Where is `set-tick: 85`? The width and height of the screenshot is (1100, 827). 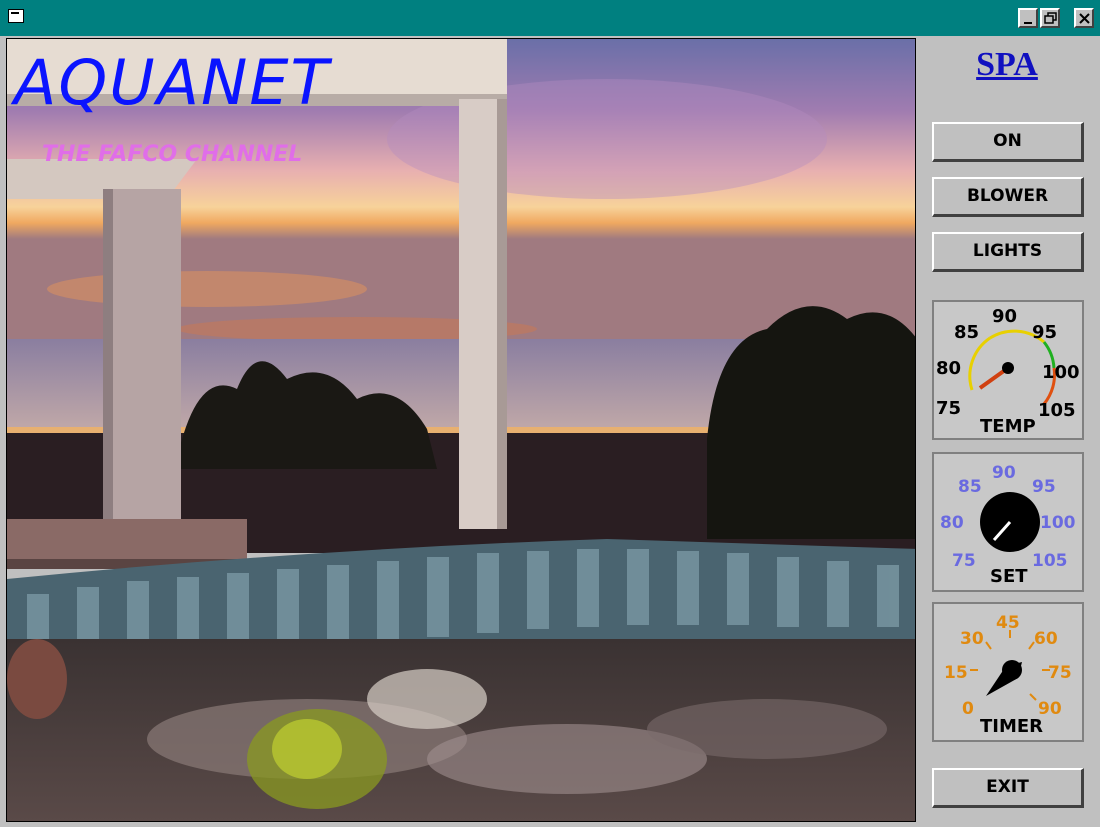 set-tick: 85 is located at coordinates (970, 487).